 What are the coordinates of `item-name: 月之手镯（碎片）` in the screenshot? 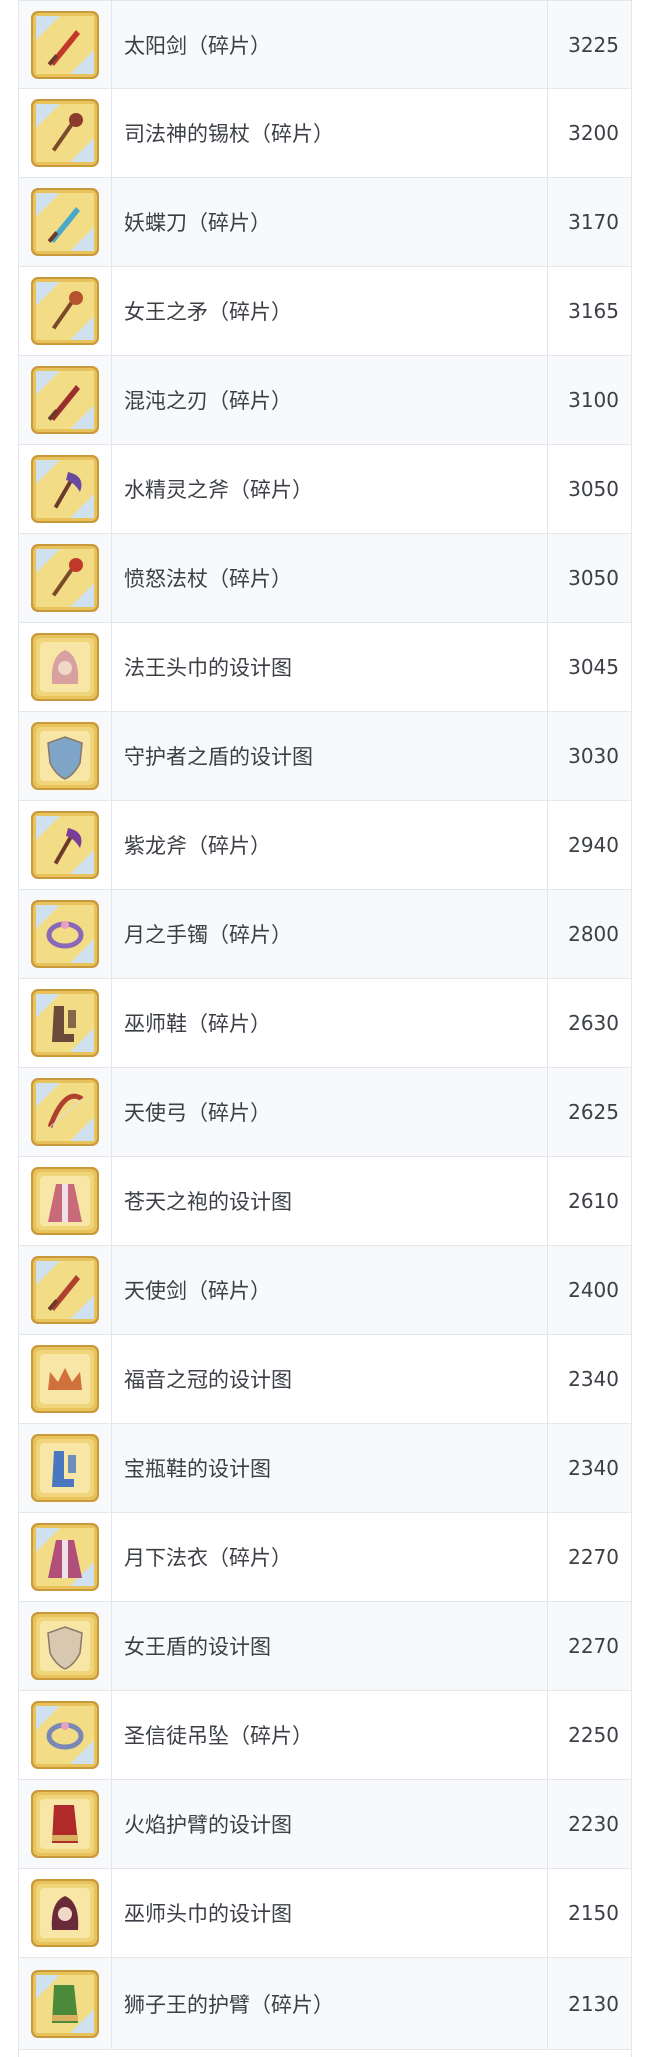 It's located at (330, 934).